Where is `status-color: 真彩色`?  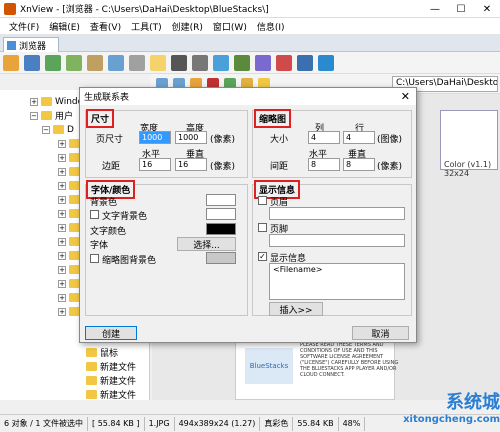 status-color: 真彩色 is located at coordinates (277, 423).